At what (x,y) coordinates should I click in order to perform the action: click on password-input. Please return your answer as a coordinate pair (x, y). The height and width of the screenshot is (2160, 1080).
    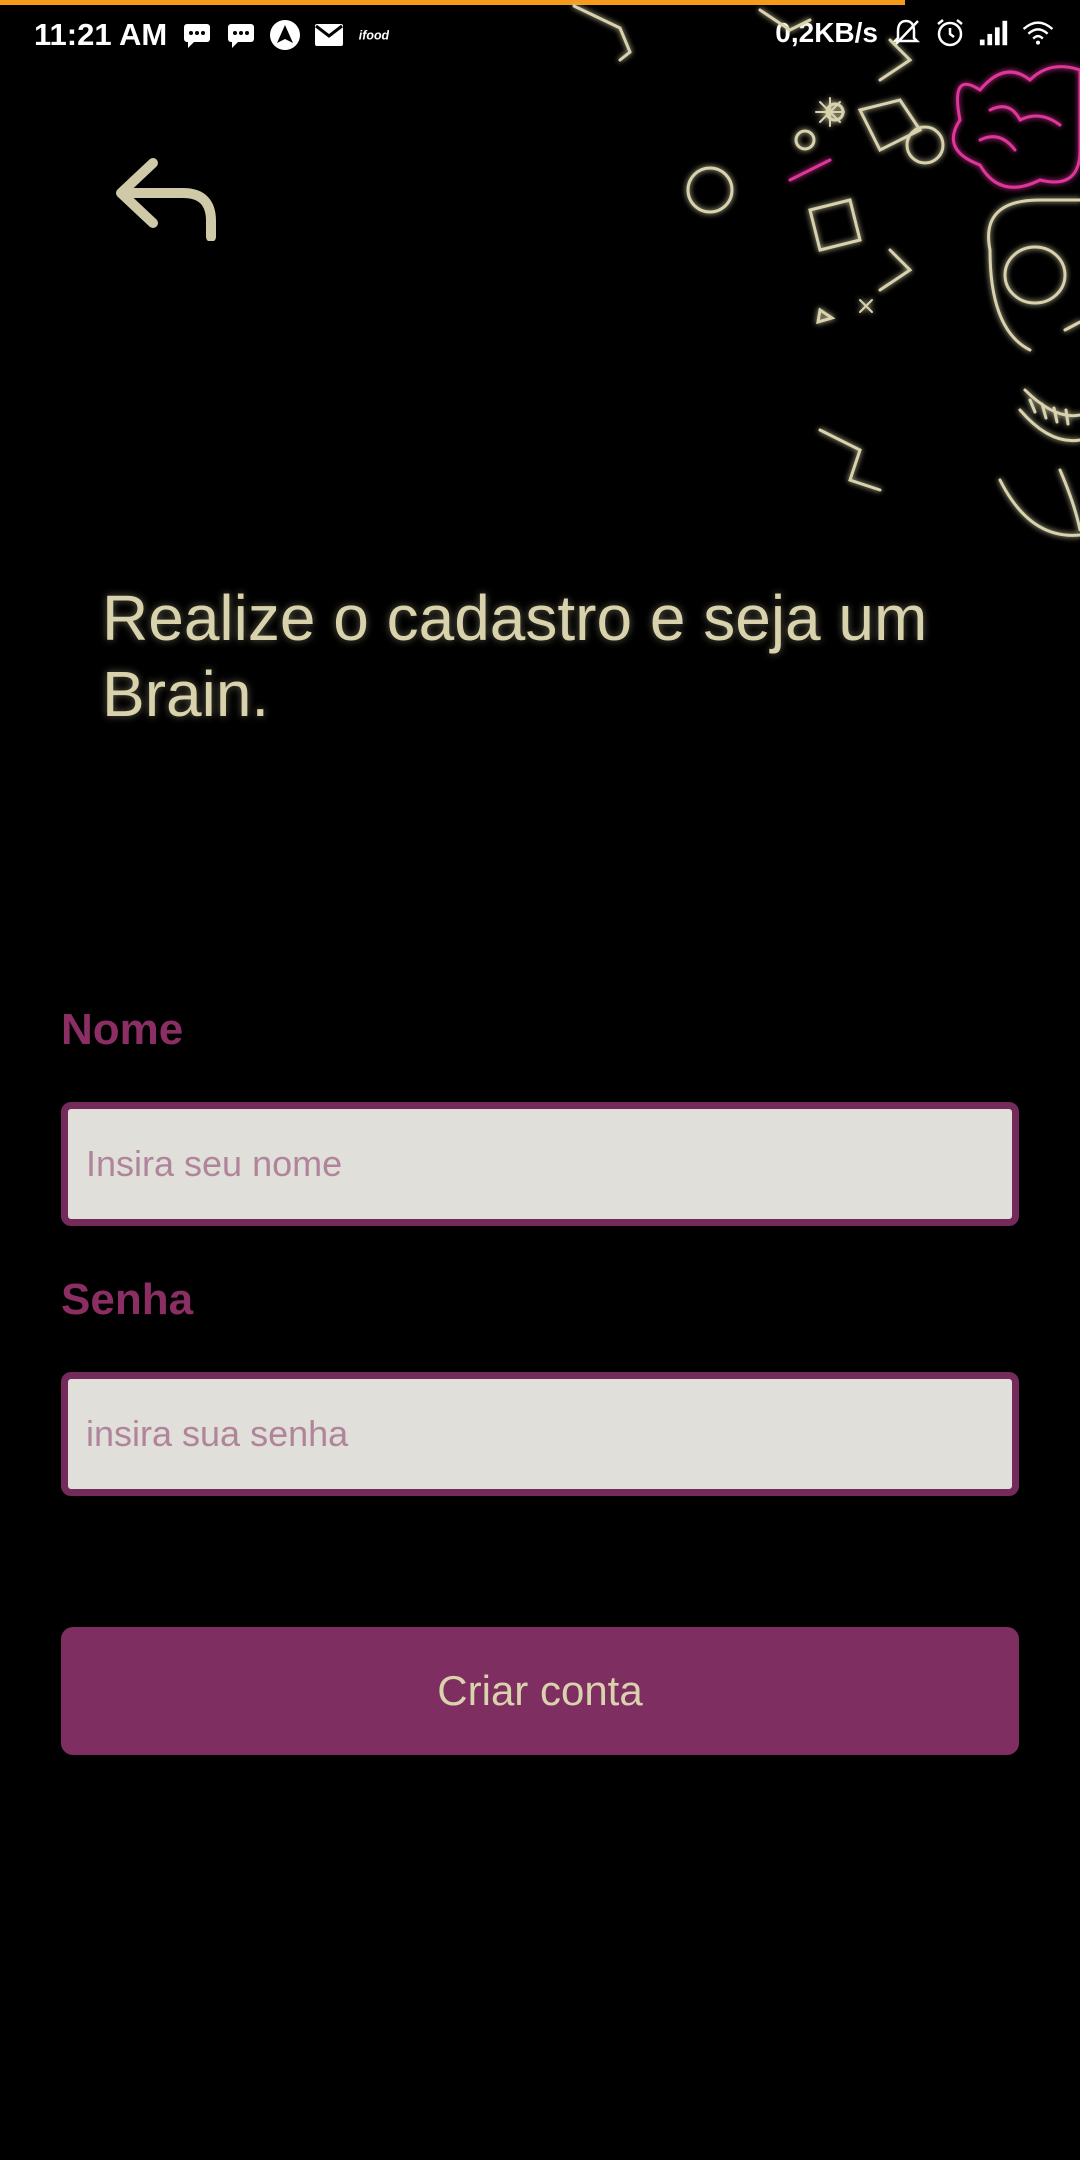
    Looking at the image, I should click on (540, 1434).